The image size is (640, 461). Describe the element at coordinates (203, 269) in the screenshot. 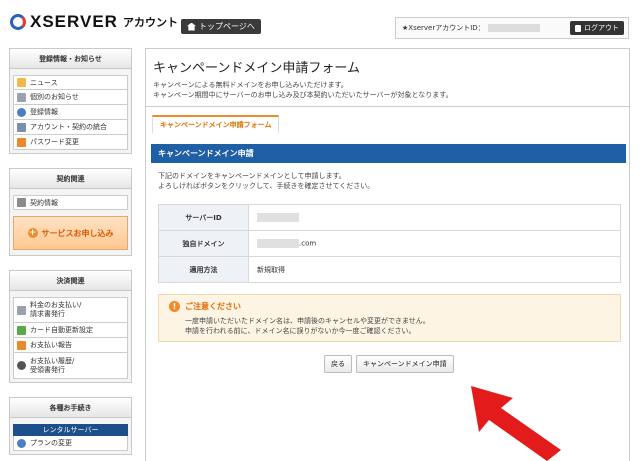

I see `row-label: 適用方法` at that location.